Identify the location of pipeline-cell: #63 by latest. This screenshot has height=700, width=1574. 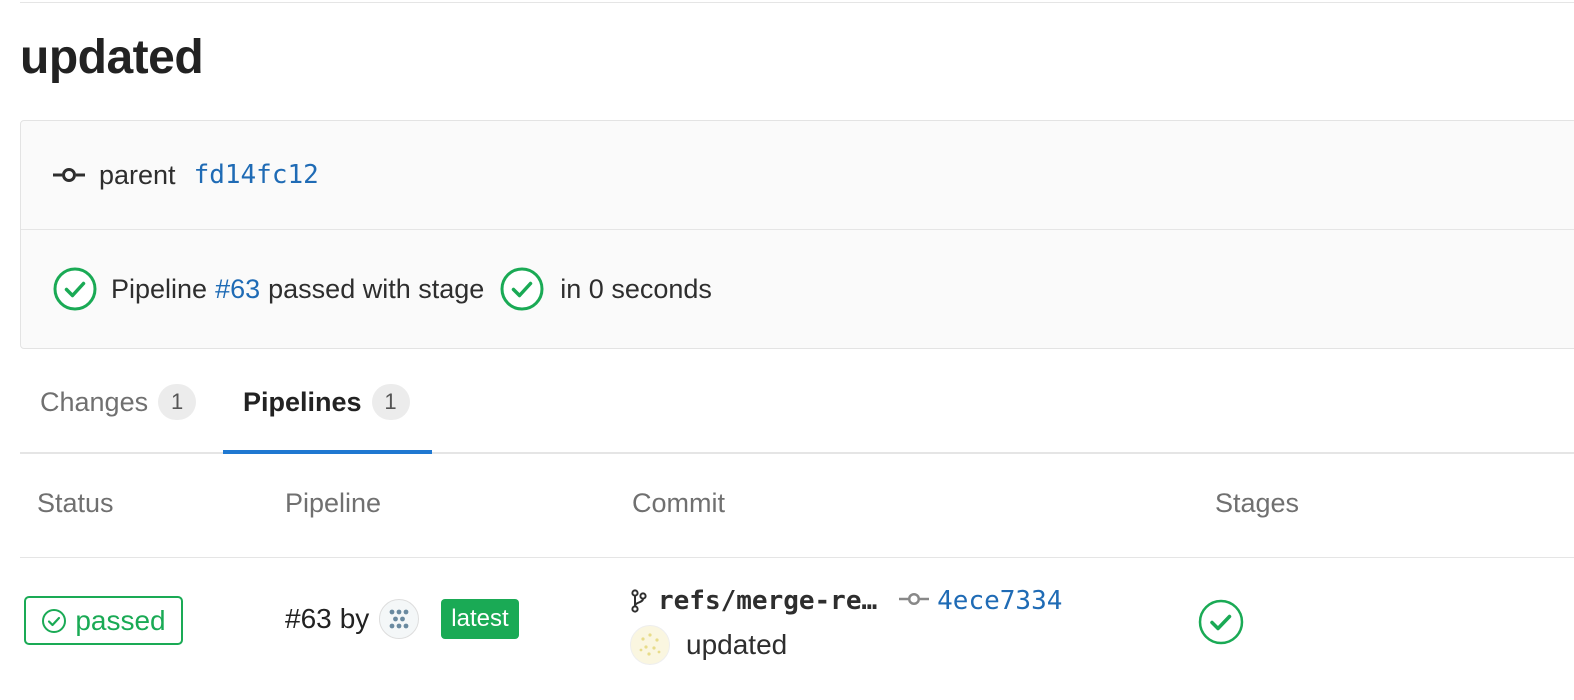
(402, 619).